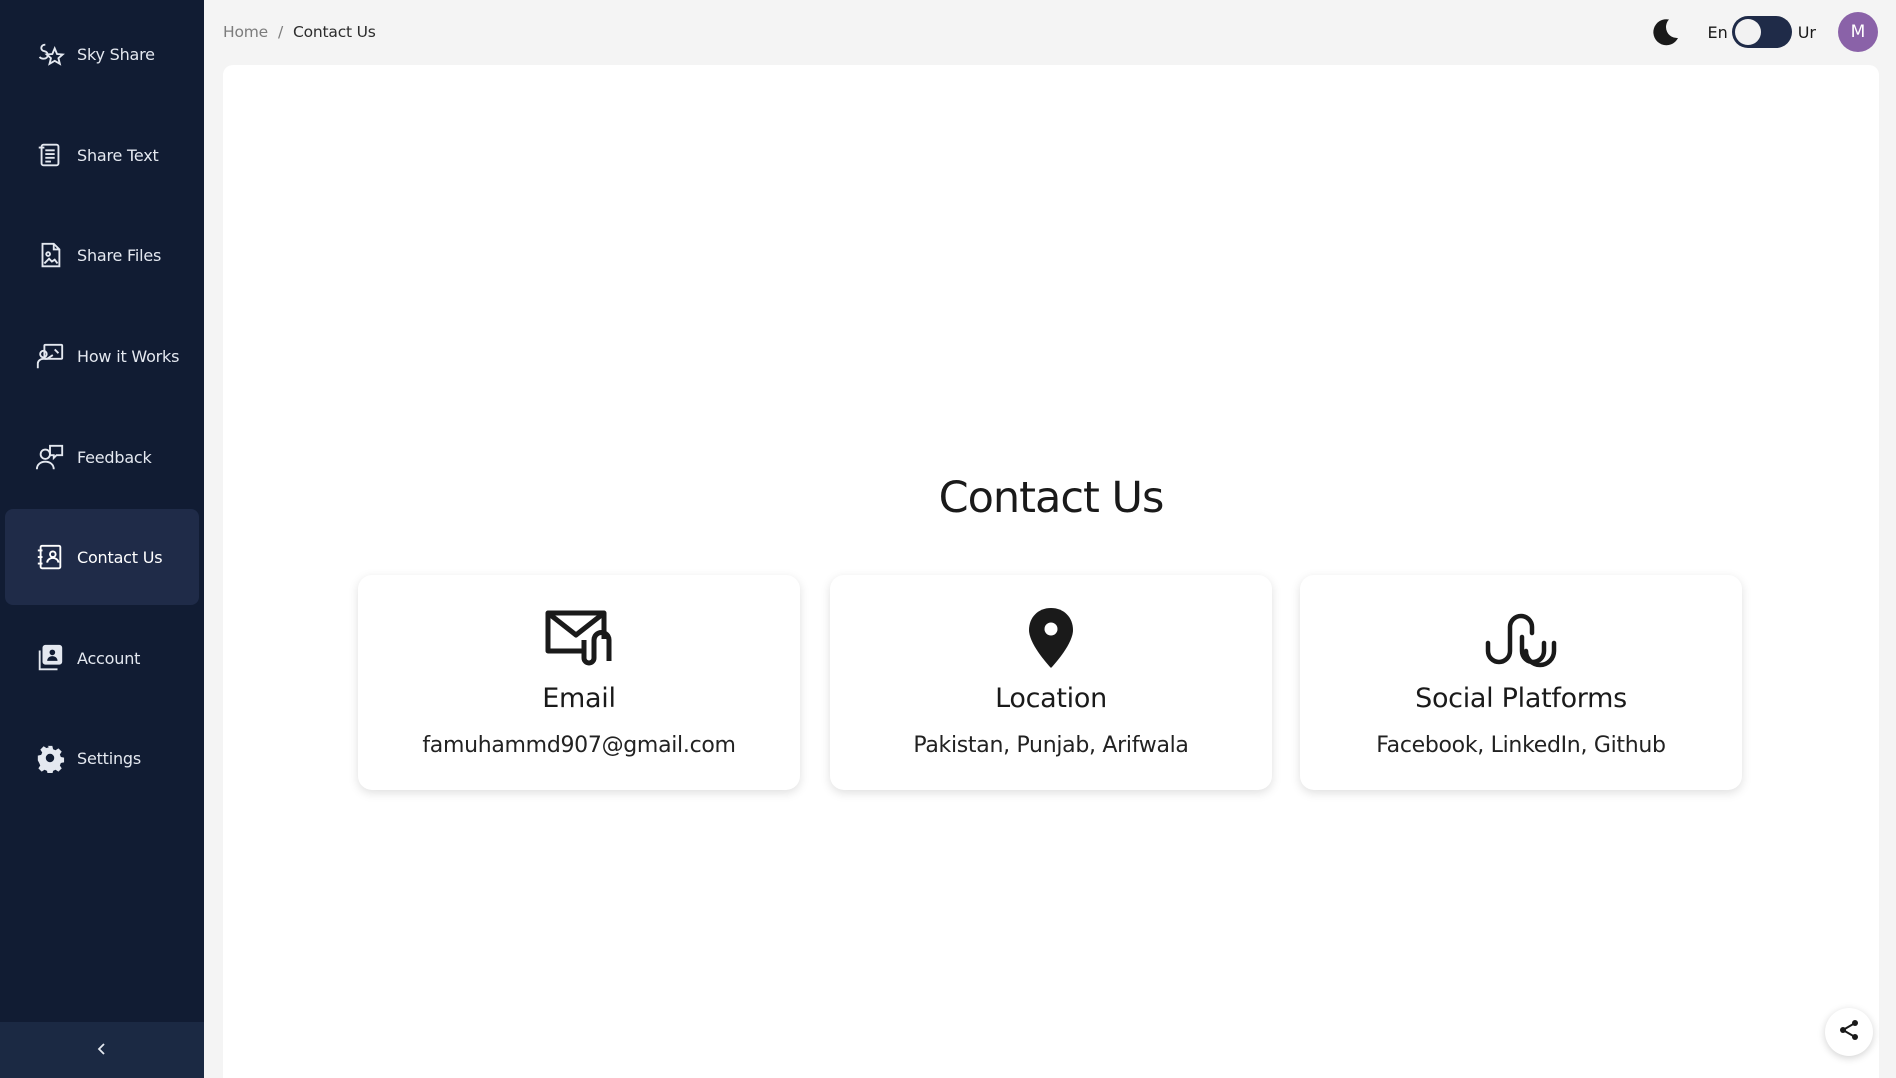 This screenshot has width=1896, height=1078. What do you see at coordinates (50, 557) in the screenshot?
I see `contact-book-icon` at bounding box center [50, 557].